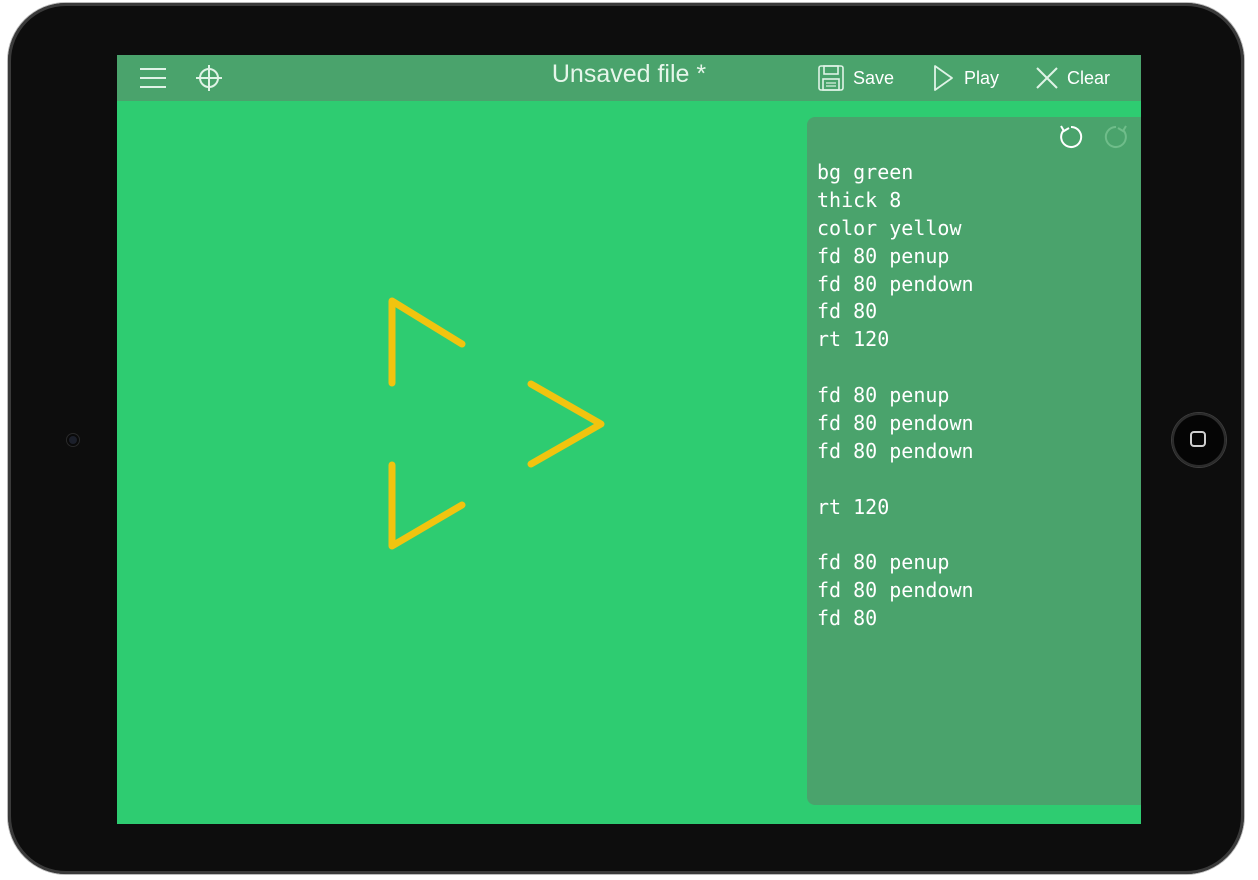  Describe the element at coordinates (1071, 136) in the screenshot. I see `undo-icon` at that location.